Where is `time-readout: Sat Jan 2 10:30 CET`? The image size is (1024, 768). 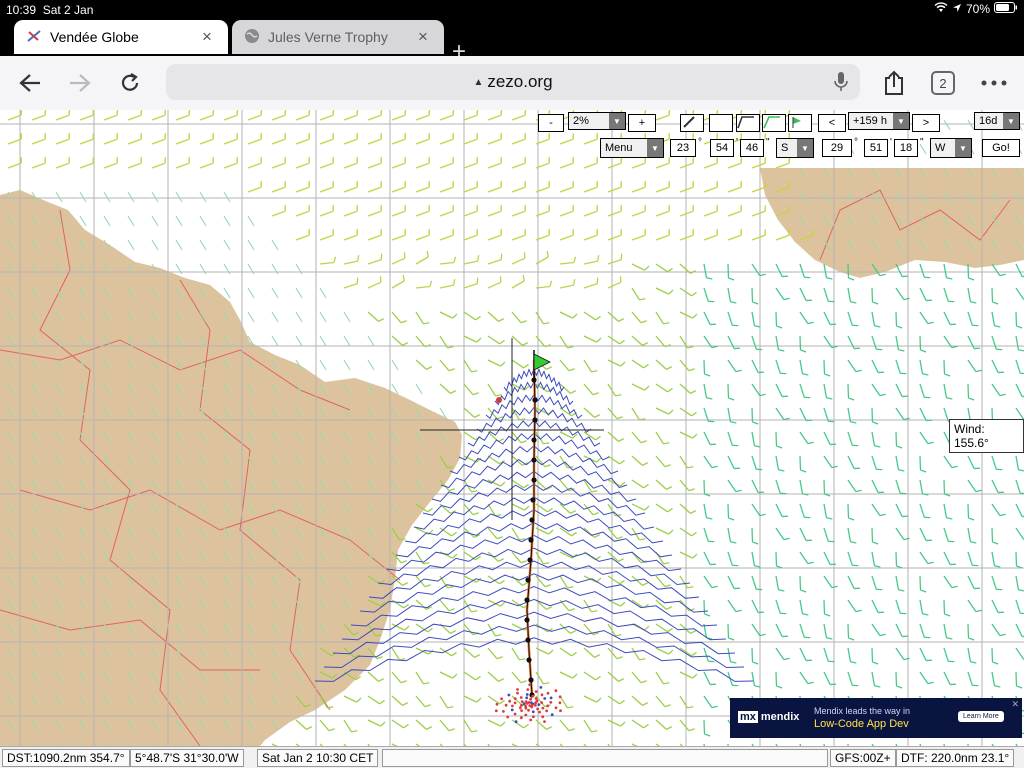 time-readout: Sat Jan 2 10:30 CET is located at coordinates (318, 758).